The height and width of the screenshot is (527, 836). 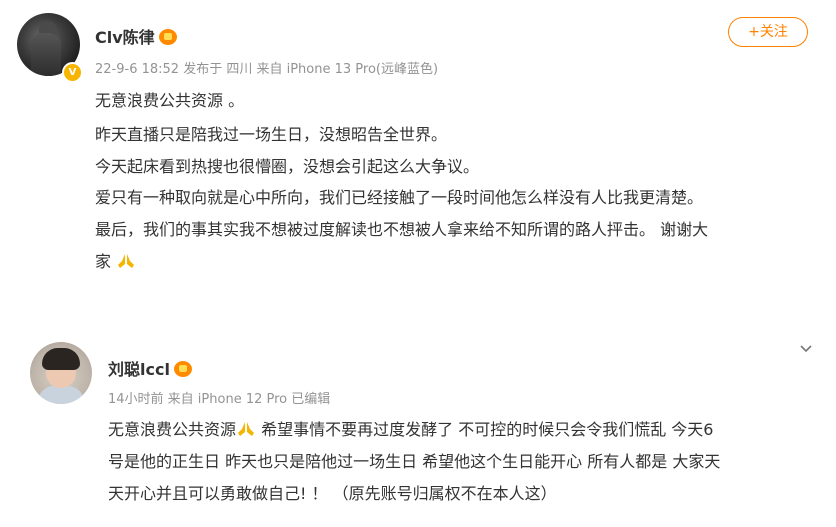 What do you see at coordinates (115, 260) in the screenshot?
I see `post-line-6-row: 家` at bounding box center [115, 260].